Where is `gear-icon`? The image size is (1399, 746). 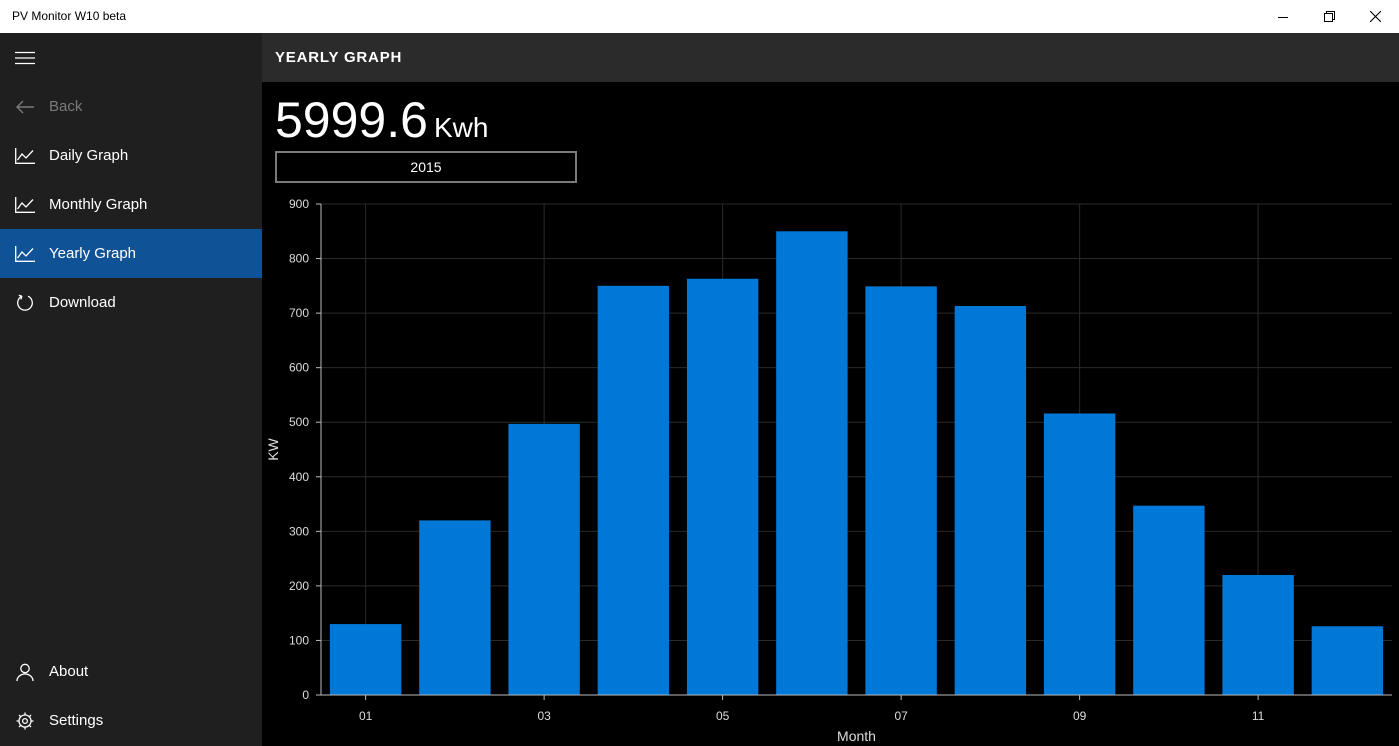 gear-icon is located at coordinates (24, 720).